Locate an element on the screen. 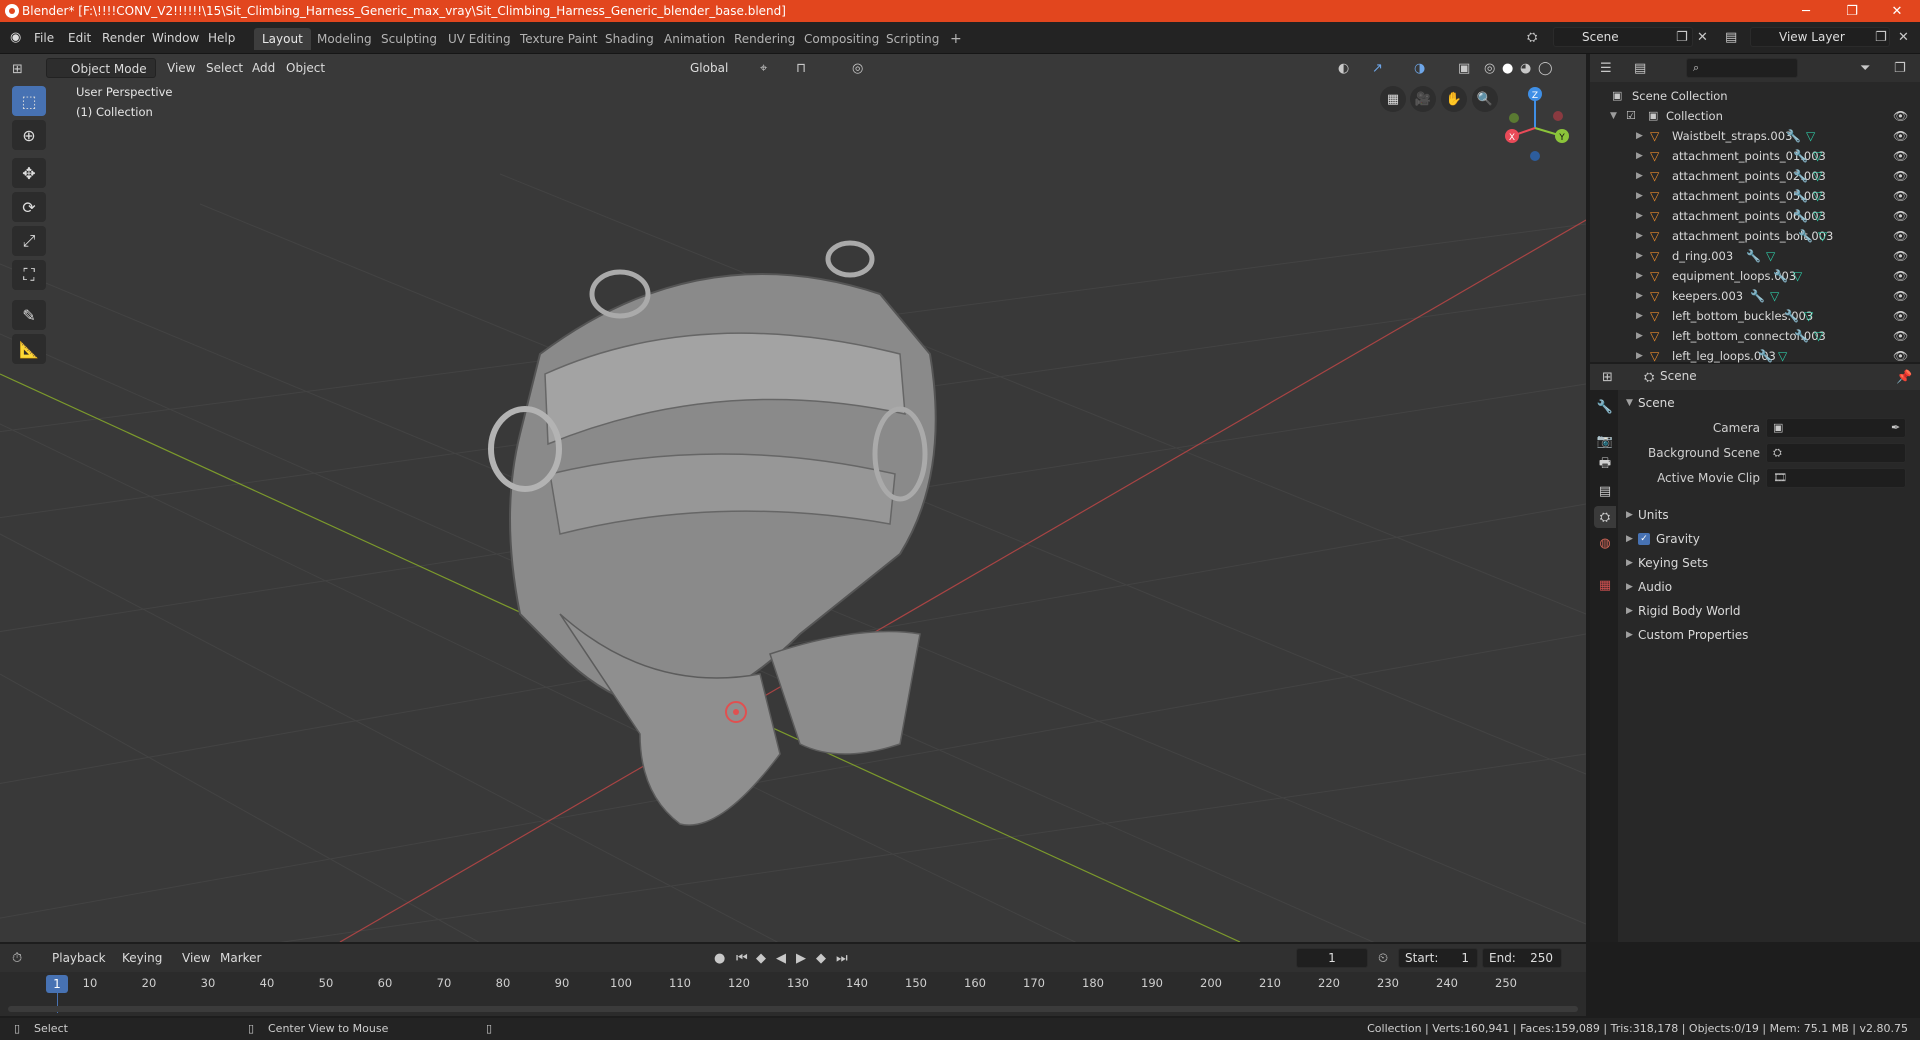 The width and height of the screenshot is (1920, 1040). menu-edit: Edit is located at coordinates (79, 38).